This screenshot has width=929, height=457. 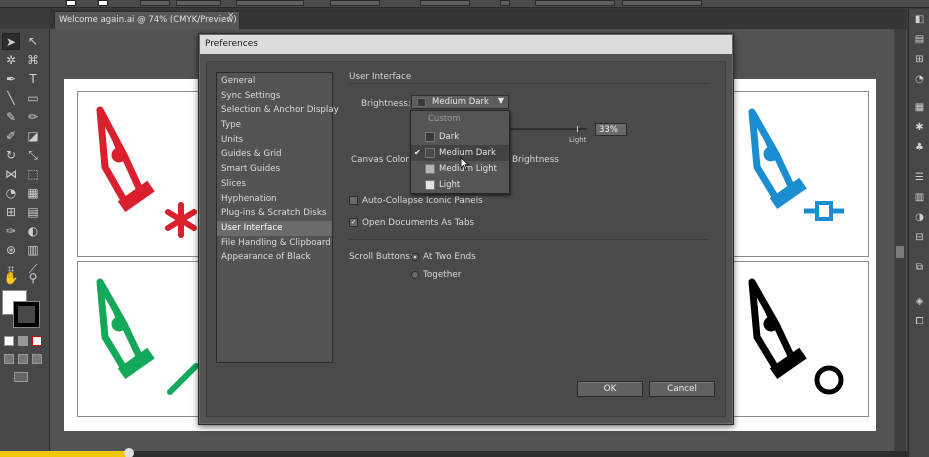 What do you see at coordinates (33, 250) in the screenshot?
I see `column-graph-icon: ▥` at bounding box center [33, 250].